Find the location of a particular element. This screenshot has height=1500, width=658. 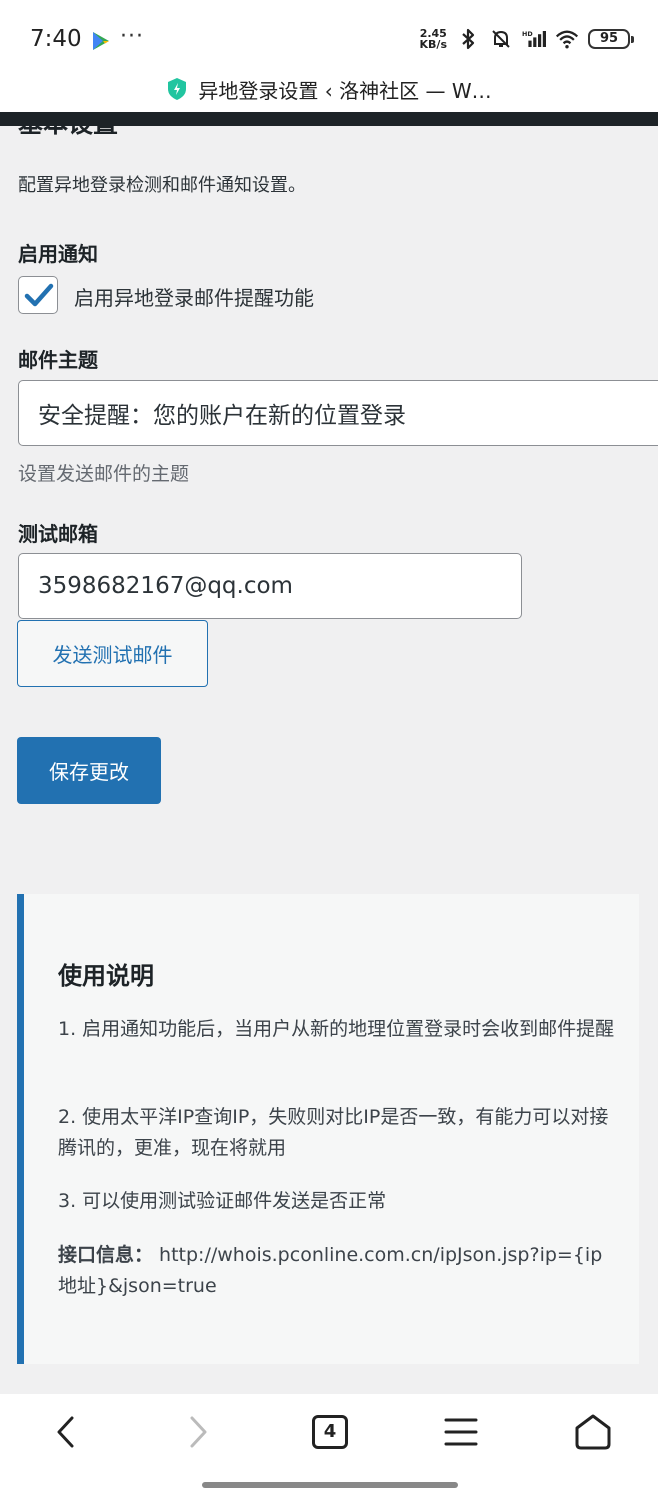

status-time: 7:40 is located at coordinates (56, 39).